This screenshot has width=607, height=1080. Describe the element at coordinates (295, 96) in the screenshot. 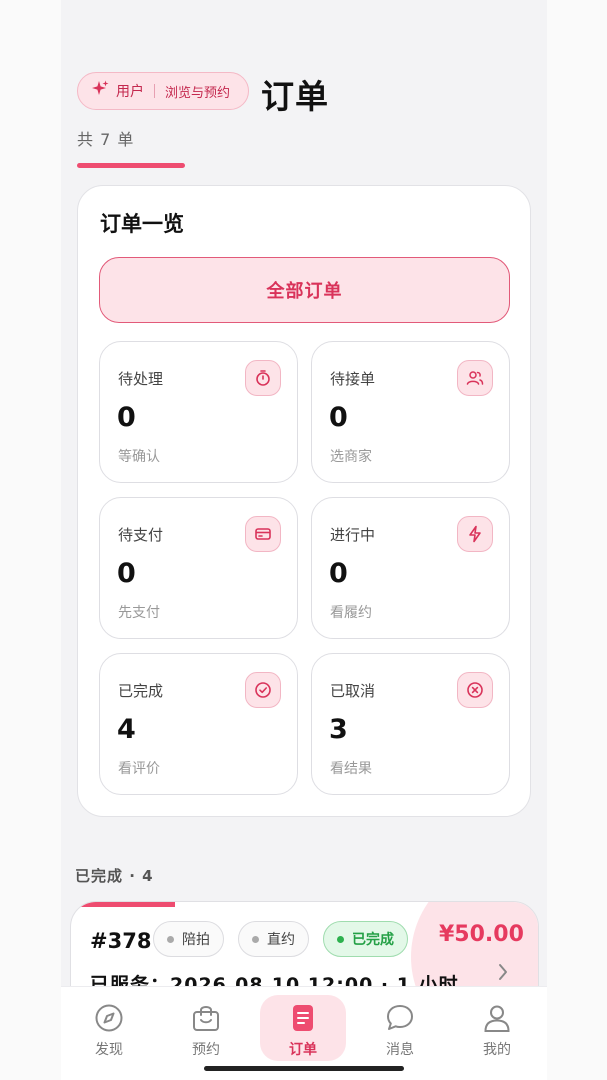

I see `page-title: 订单` at that location.